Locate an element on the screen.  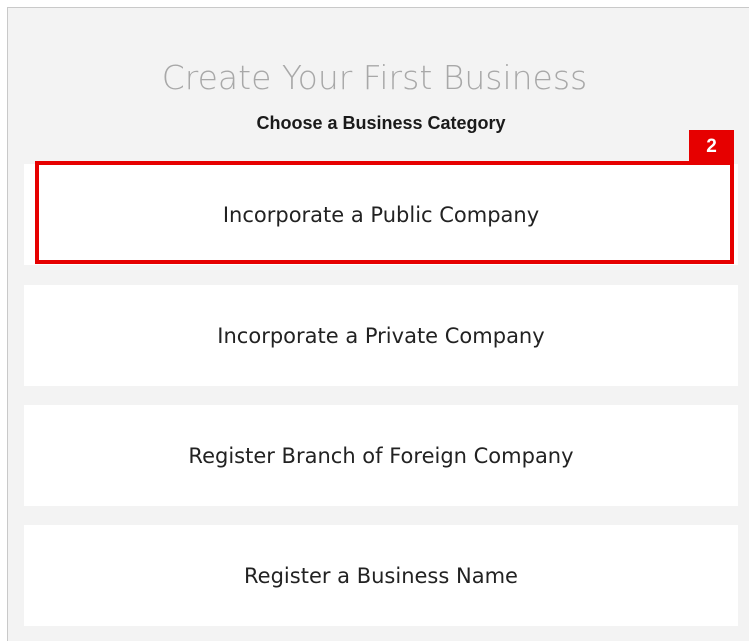
category-option-label: Incorporate a Public Company is located at coordinates (381, 214).